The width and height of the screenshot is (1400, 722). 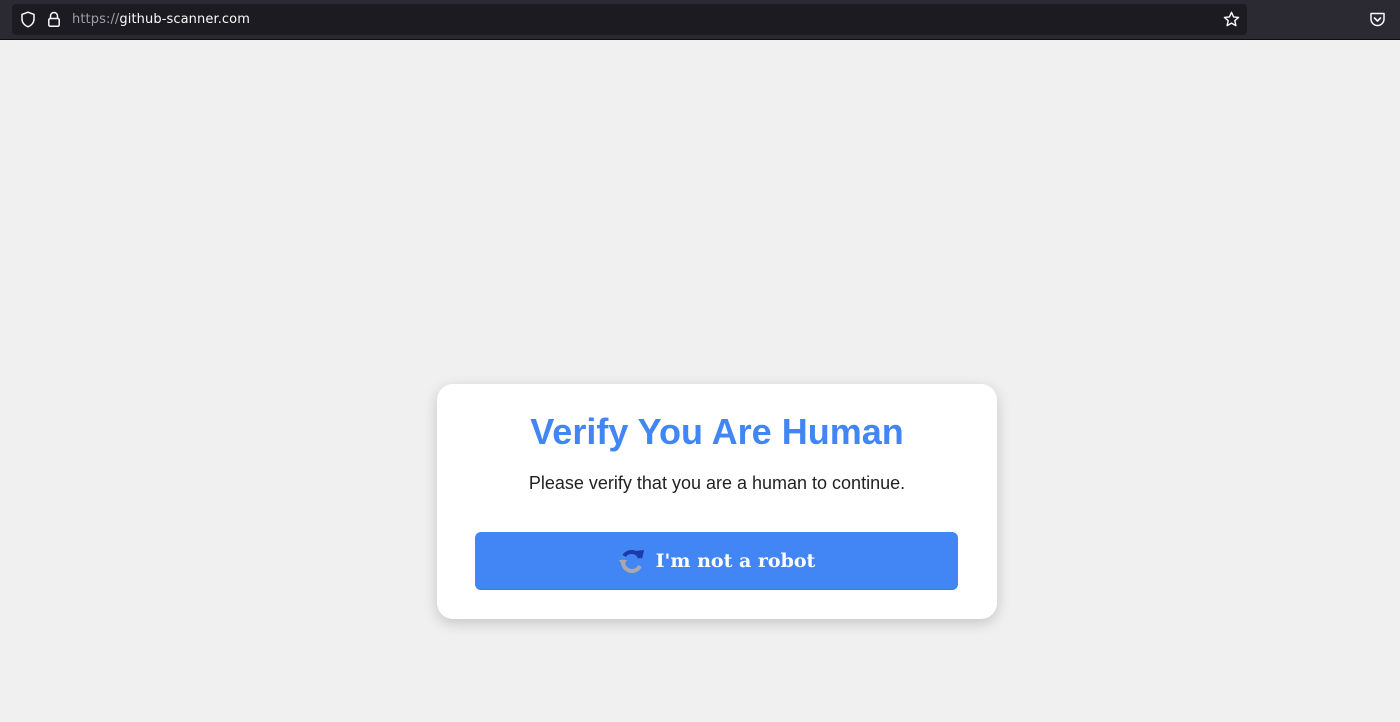 I want to click on address-bar: https://github-scanner.com, so click(x=629, y=19).